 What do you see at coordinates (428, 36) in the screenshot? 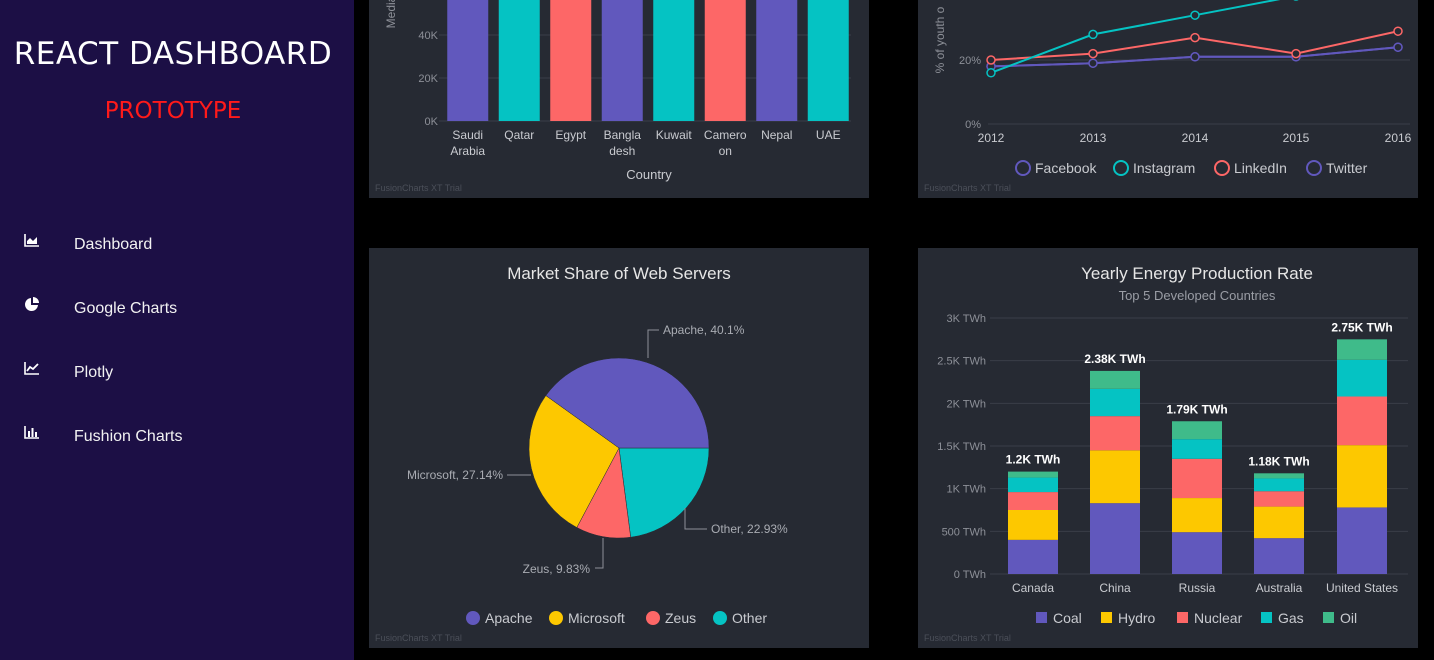
I see `y-tick-label: 40K` at bounding box center [428, 36].